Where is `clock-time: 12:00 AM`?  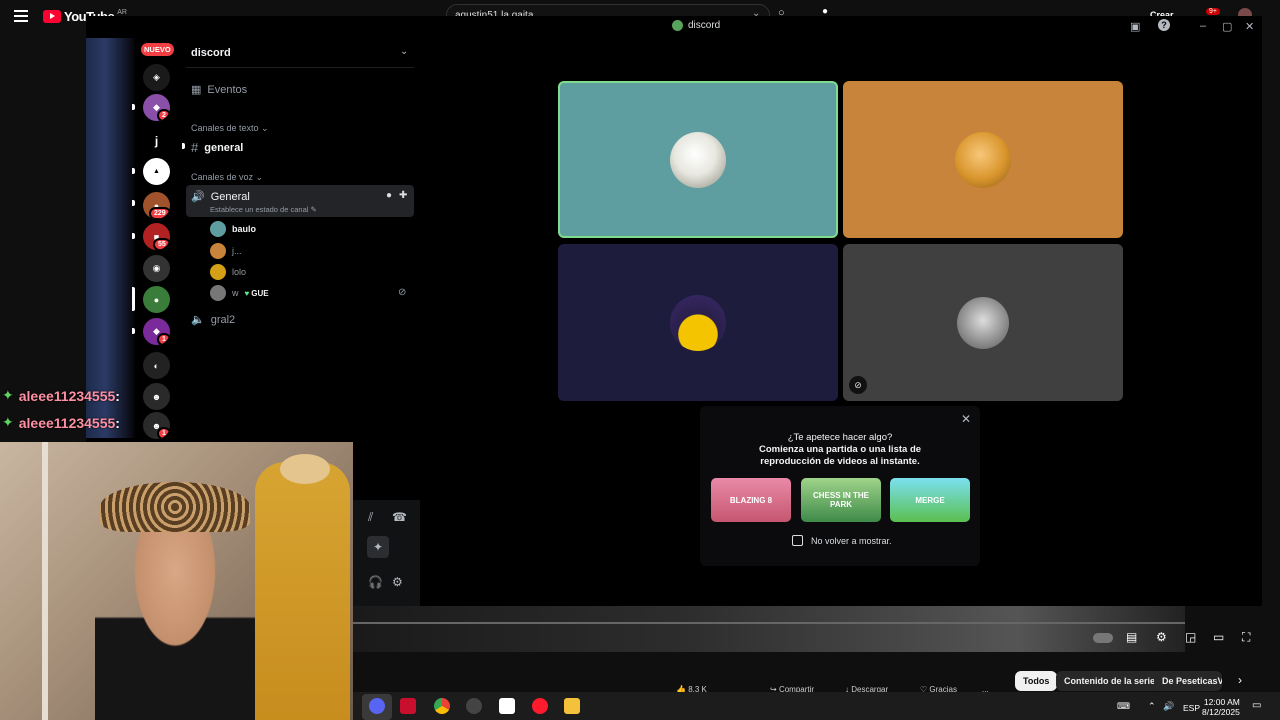 clock-time: 12:00 AM is located at coordinates (1221, 702).